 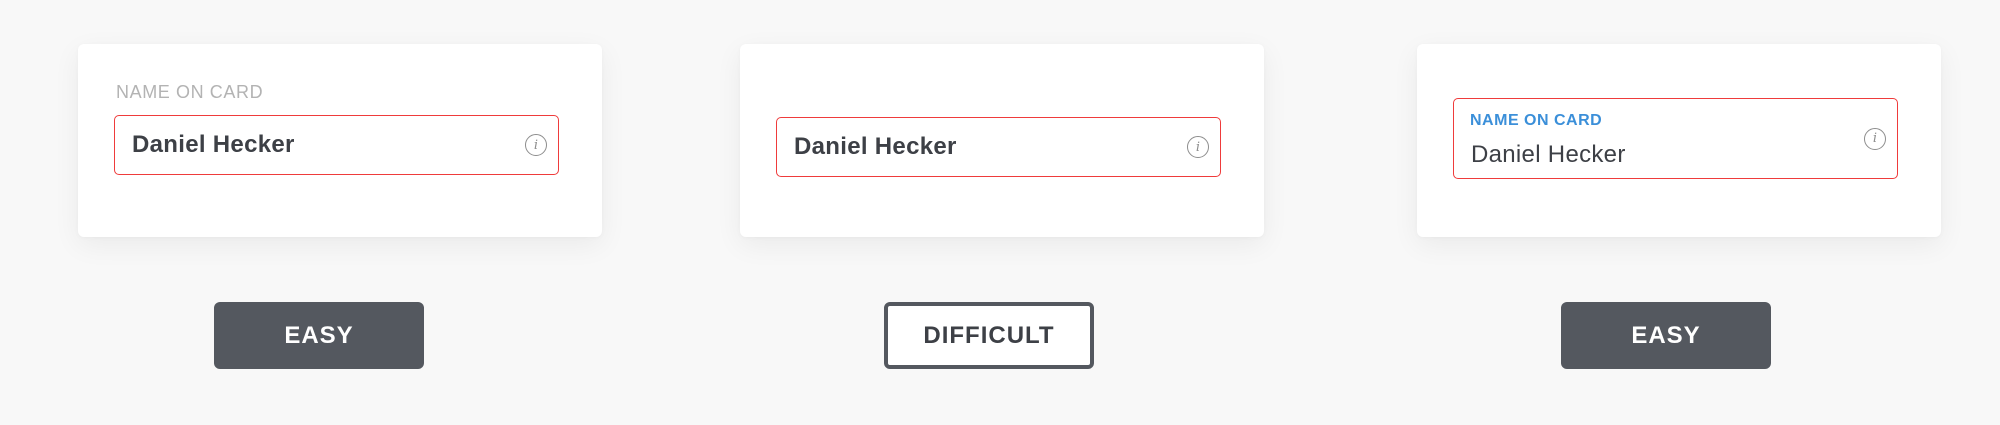 I want to click on rating-badge-difficult: DIFFICULT, so click(x=989, y=335).